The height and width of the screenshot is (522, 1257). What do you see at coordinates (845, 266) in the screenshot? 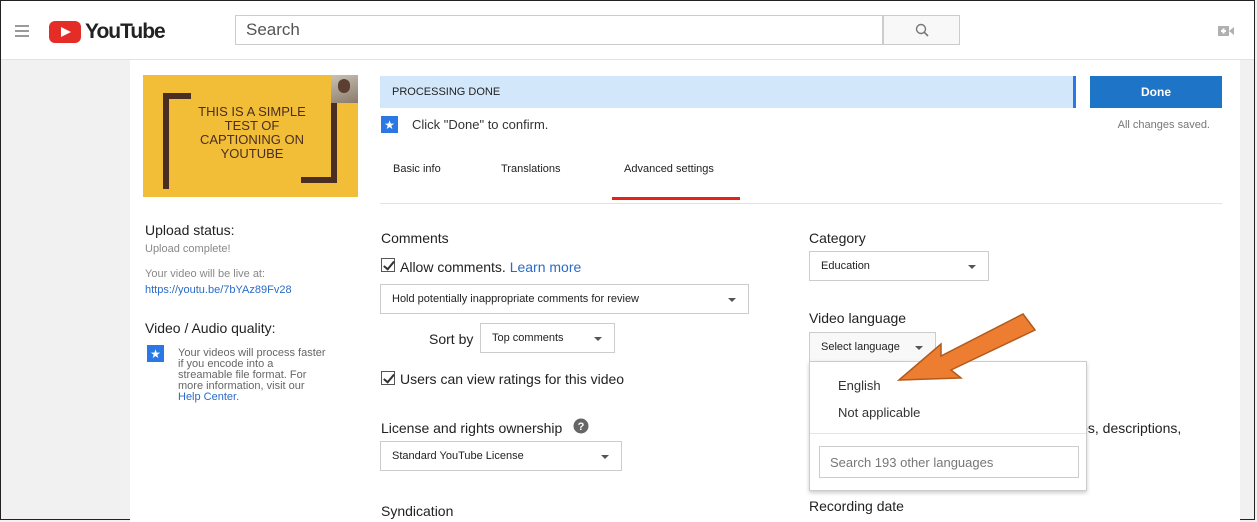
I see `category-value: Education` at bounding box center [845, 266].